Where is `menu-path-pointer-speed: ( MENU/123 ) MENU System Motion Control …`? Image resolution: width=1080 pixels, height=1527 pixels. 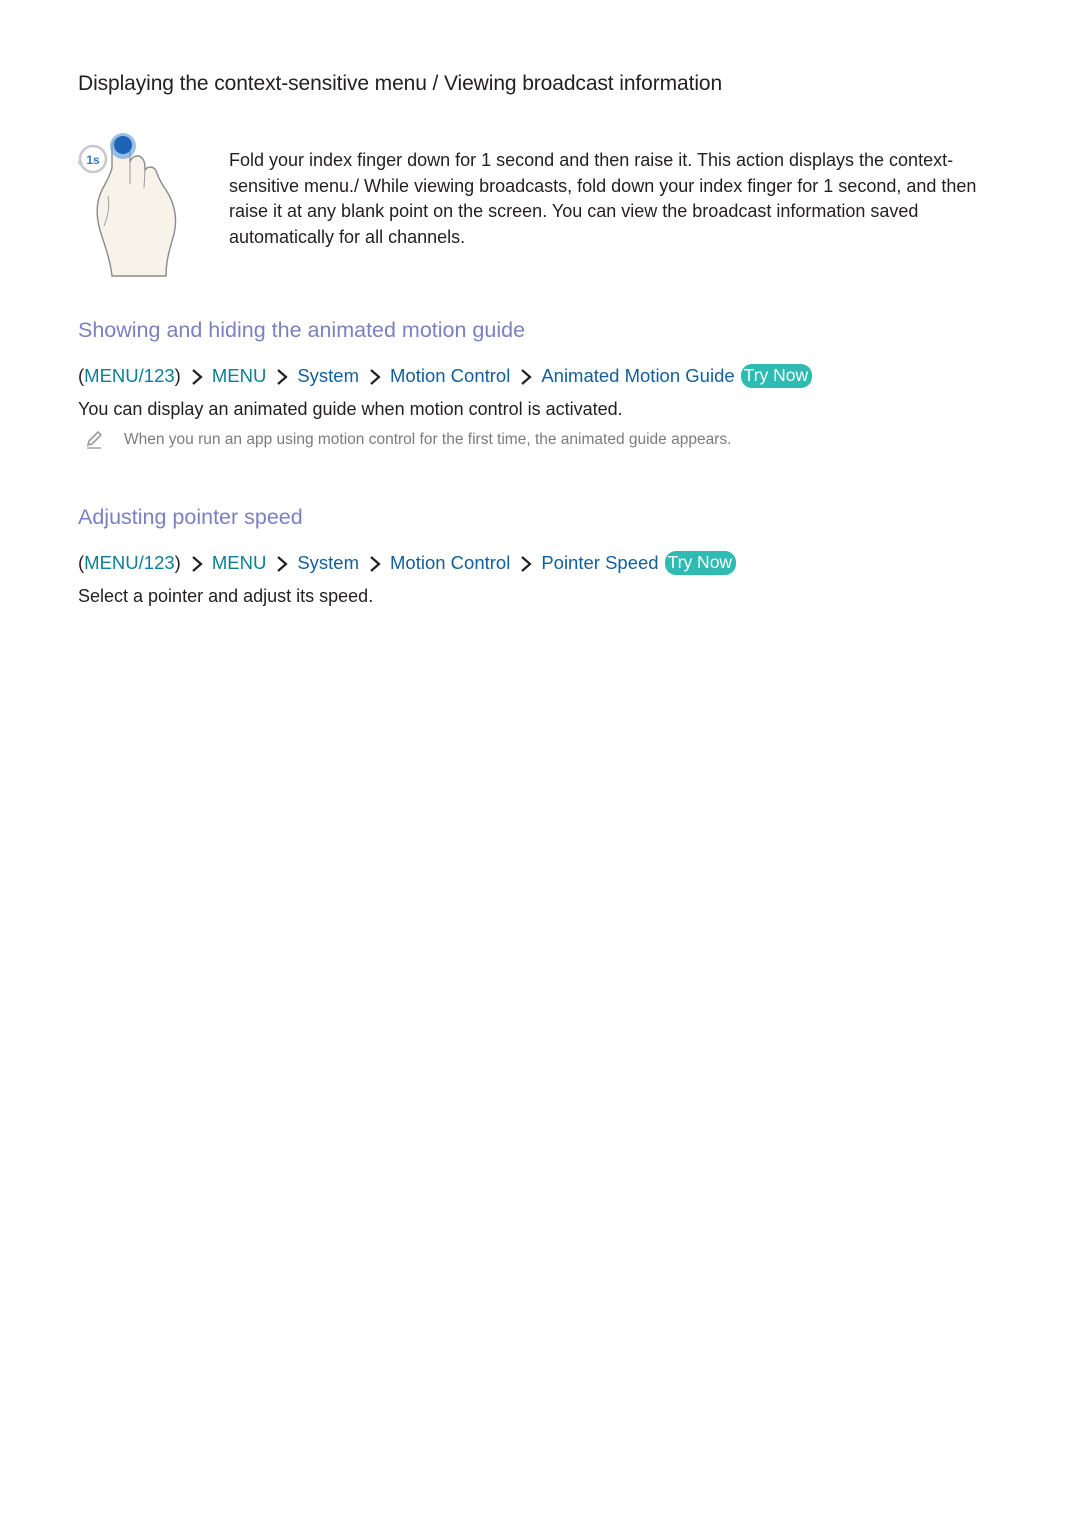 menu-path-pointer-speed: ( MENU/123 ) MENU System Motion Control … is located at coordinates (407, 563).